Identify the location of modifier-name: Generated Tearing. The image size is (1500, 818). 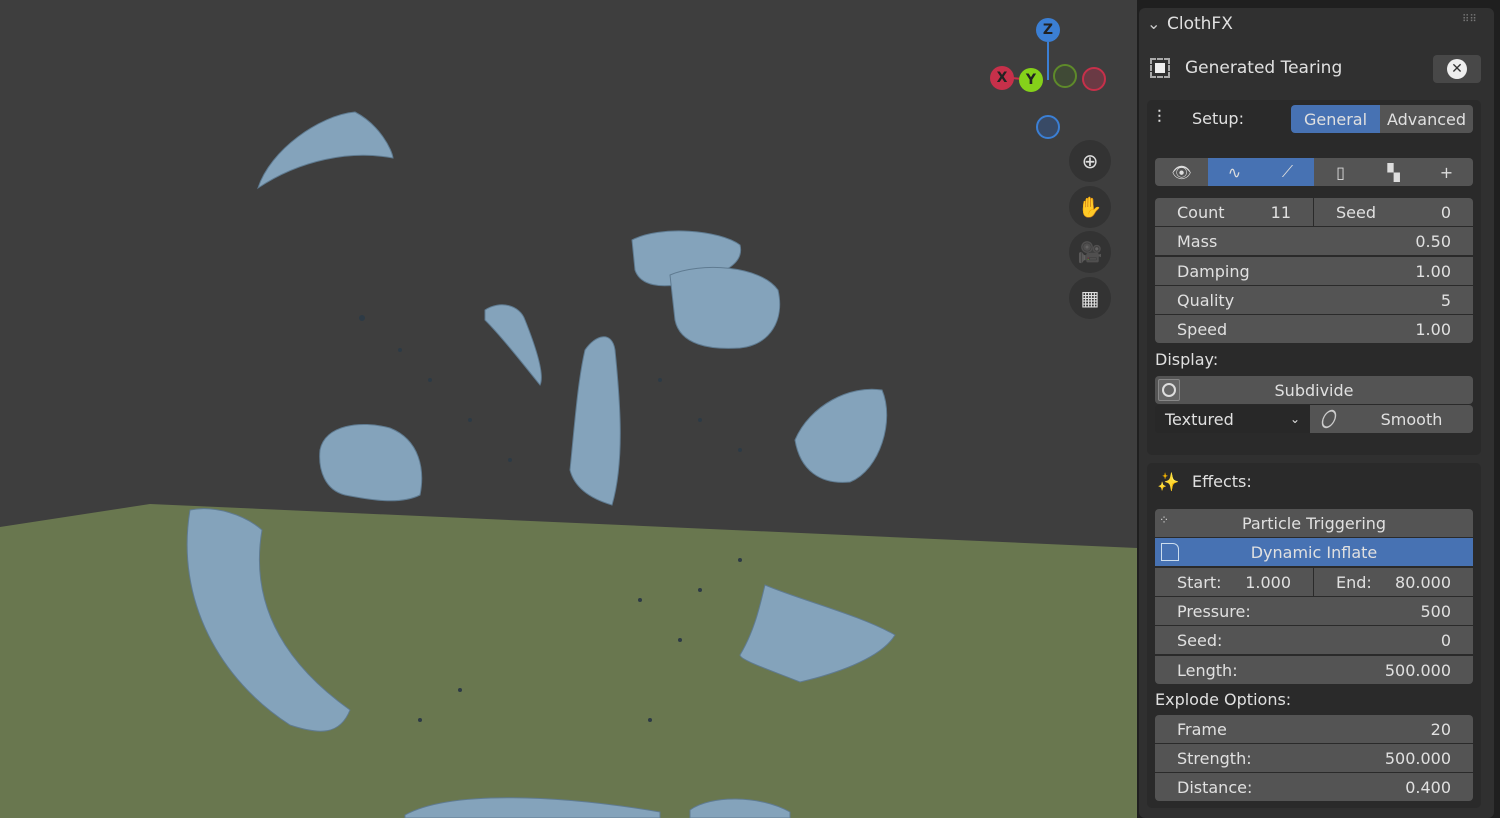
(1264, 68).